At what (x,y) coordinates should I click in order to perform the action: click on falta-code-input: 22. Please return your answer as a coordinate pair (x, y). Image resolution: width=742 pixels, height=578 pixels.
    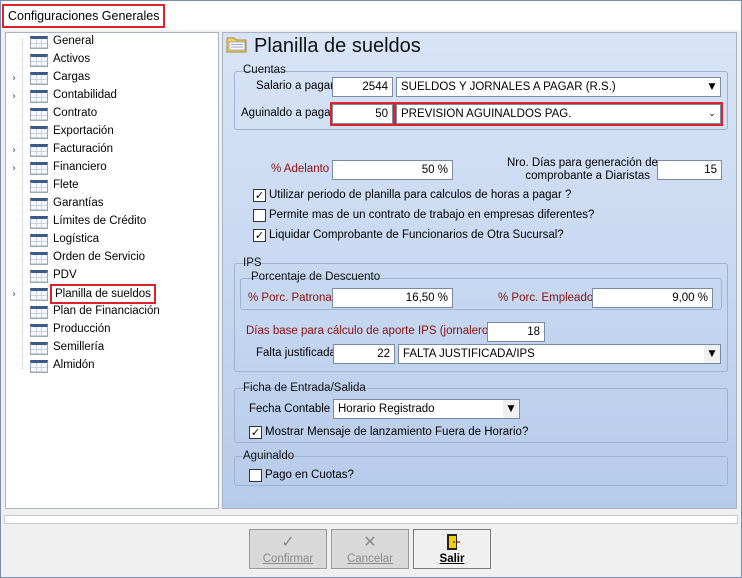
    Looking at the image, I should click on (364, 354).